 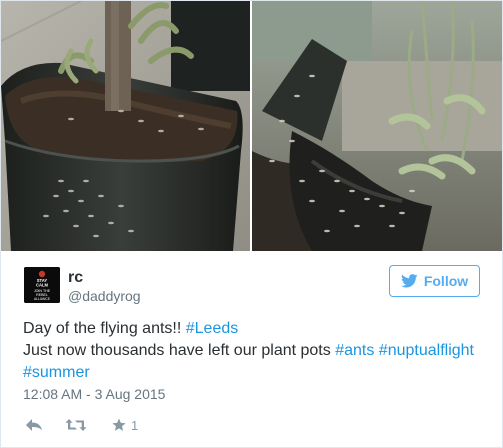 I want to click on display-name: rc, so click(x=75, y=278).